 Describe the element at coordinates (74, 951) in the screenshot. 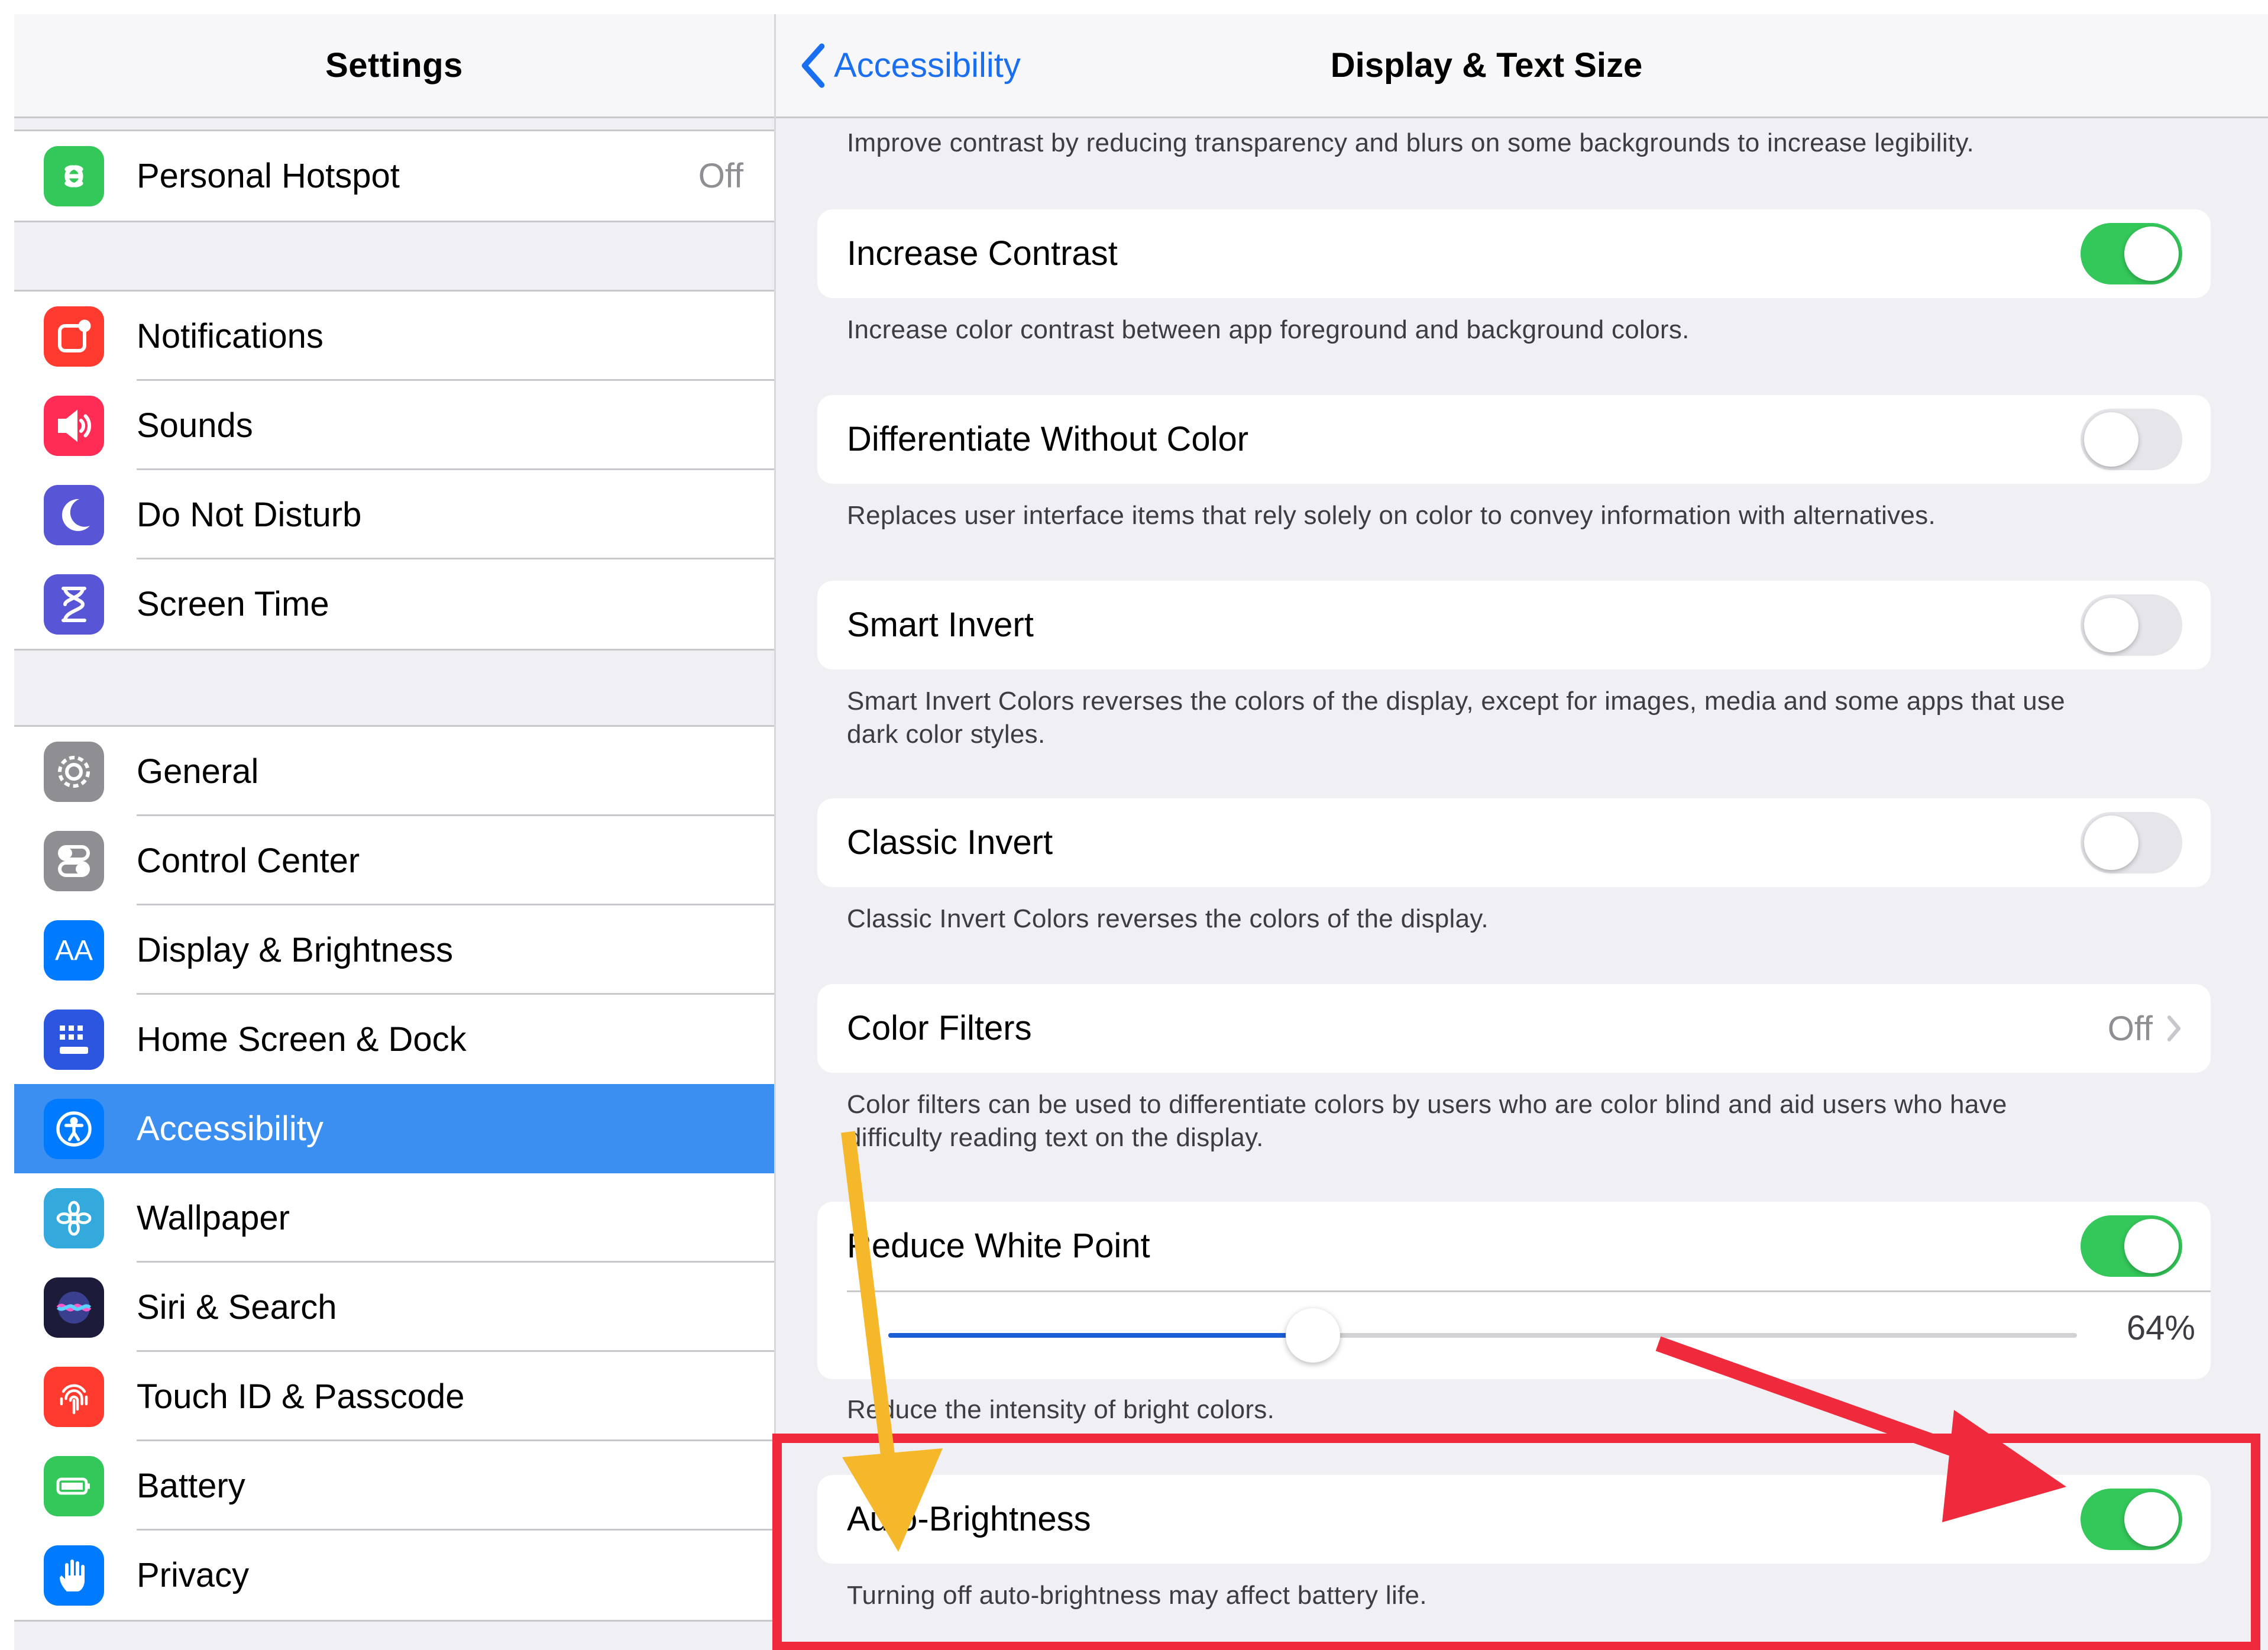

I see `text-size-icon: AA` at that location.